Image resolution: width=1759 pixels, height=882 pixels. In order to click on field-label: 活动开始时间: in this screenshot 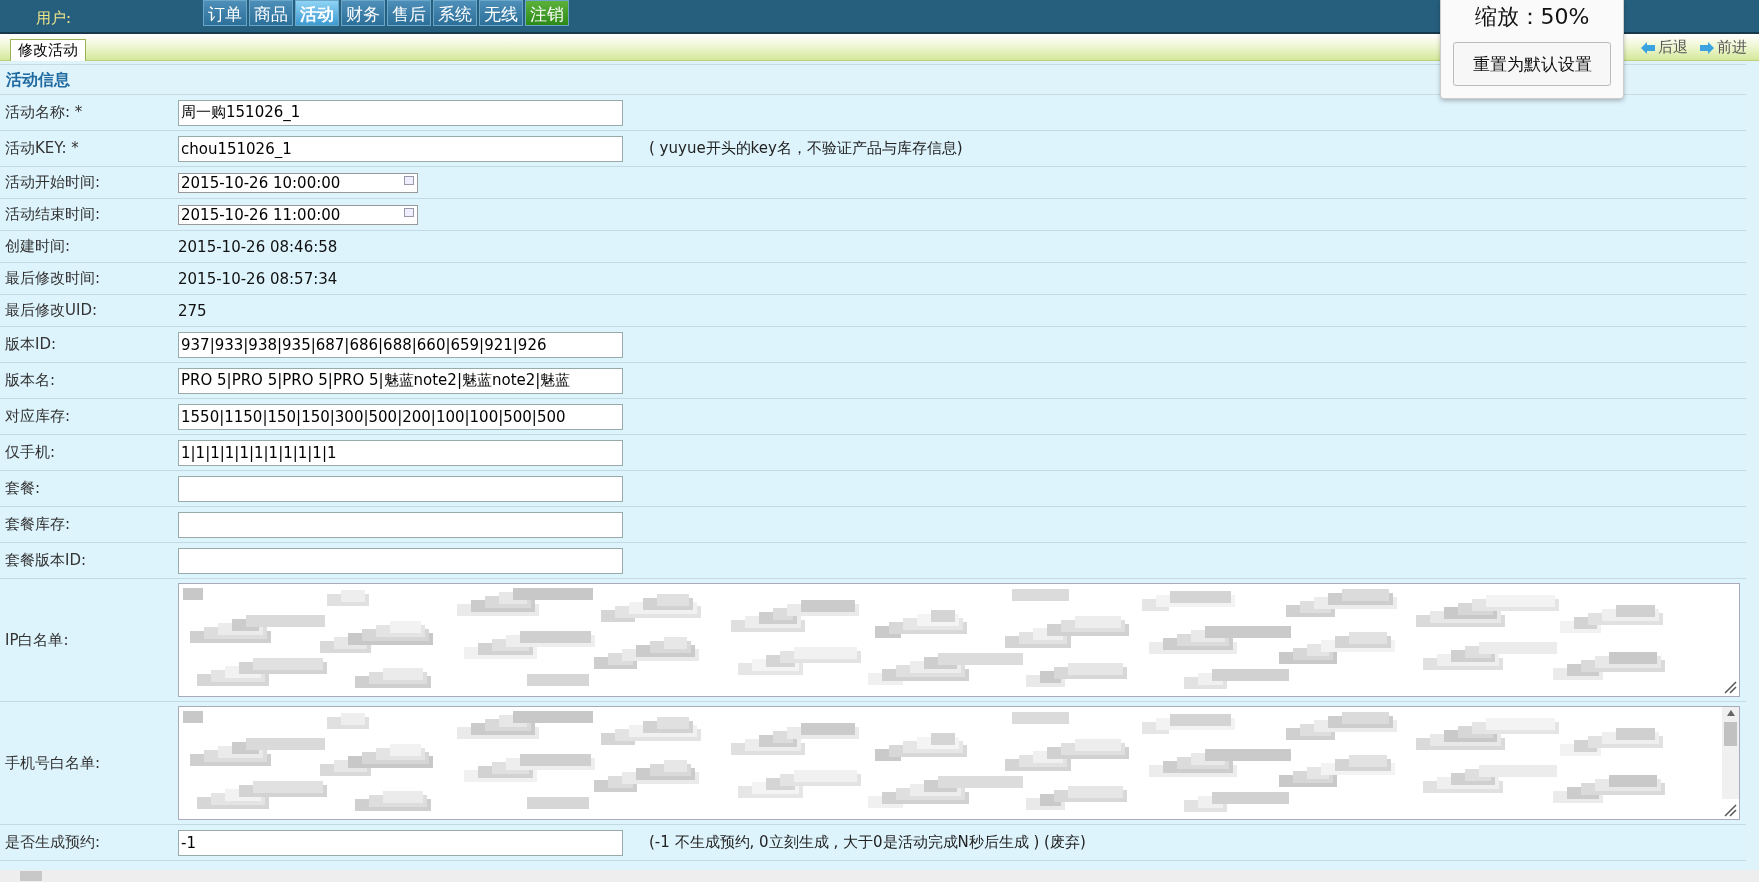, I will do `click(53, 182)`.